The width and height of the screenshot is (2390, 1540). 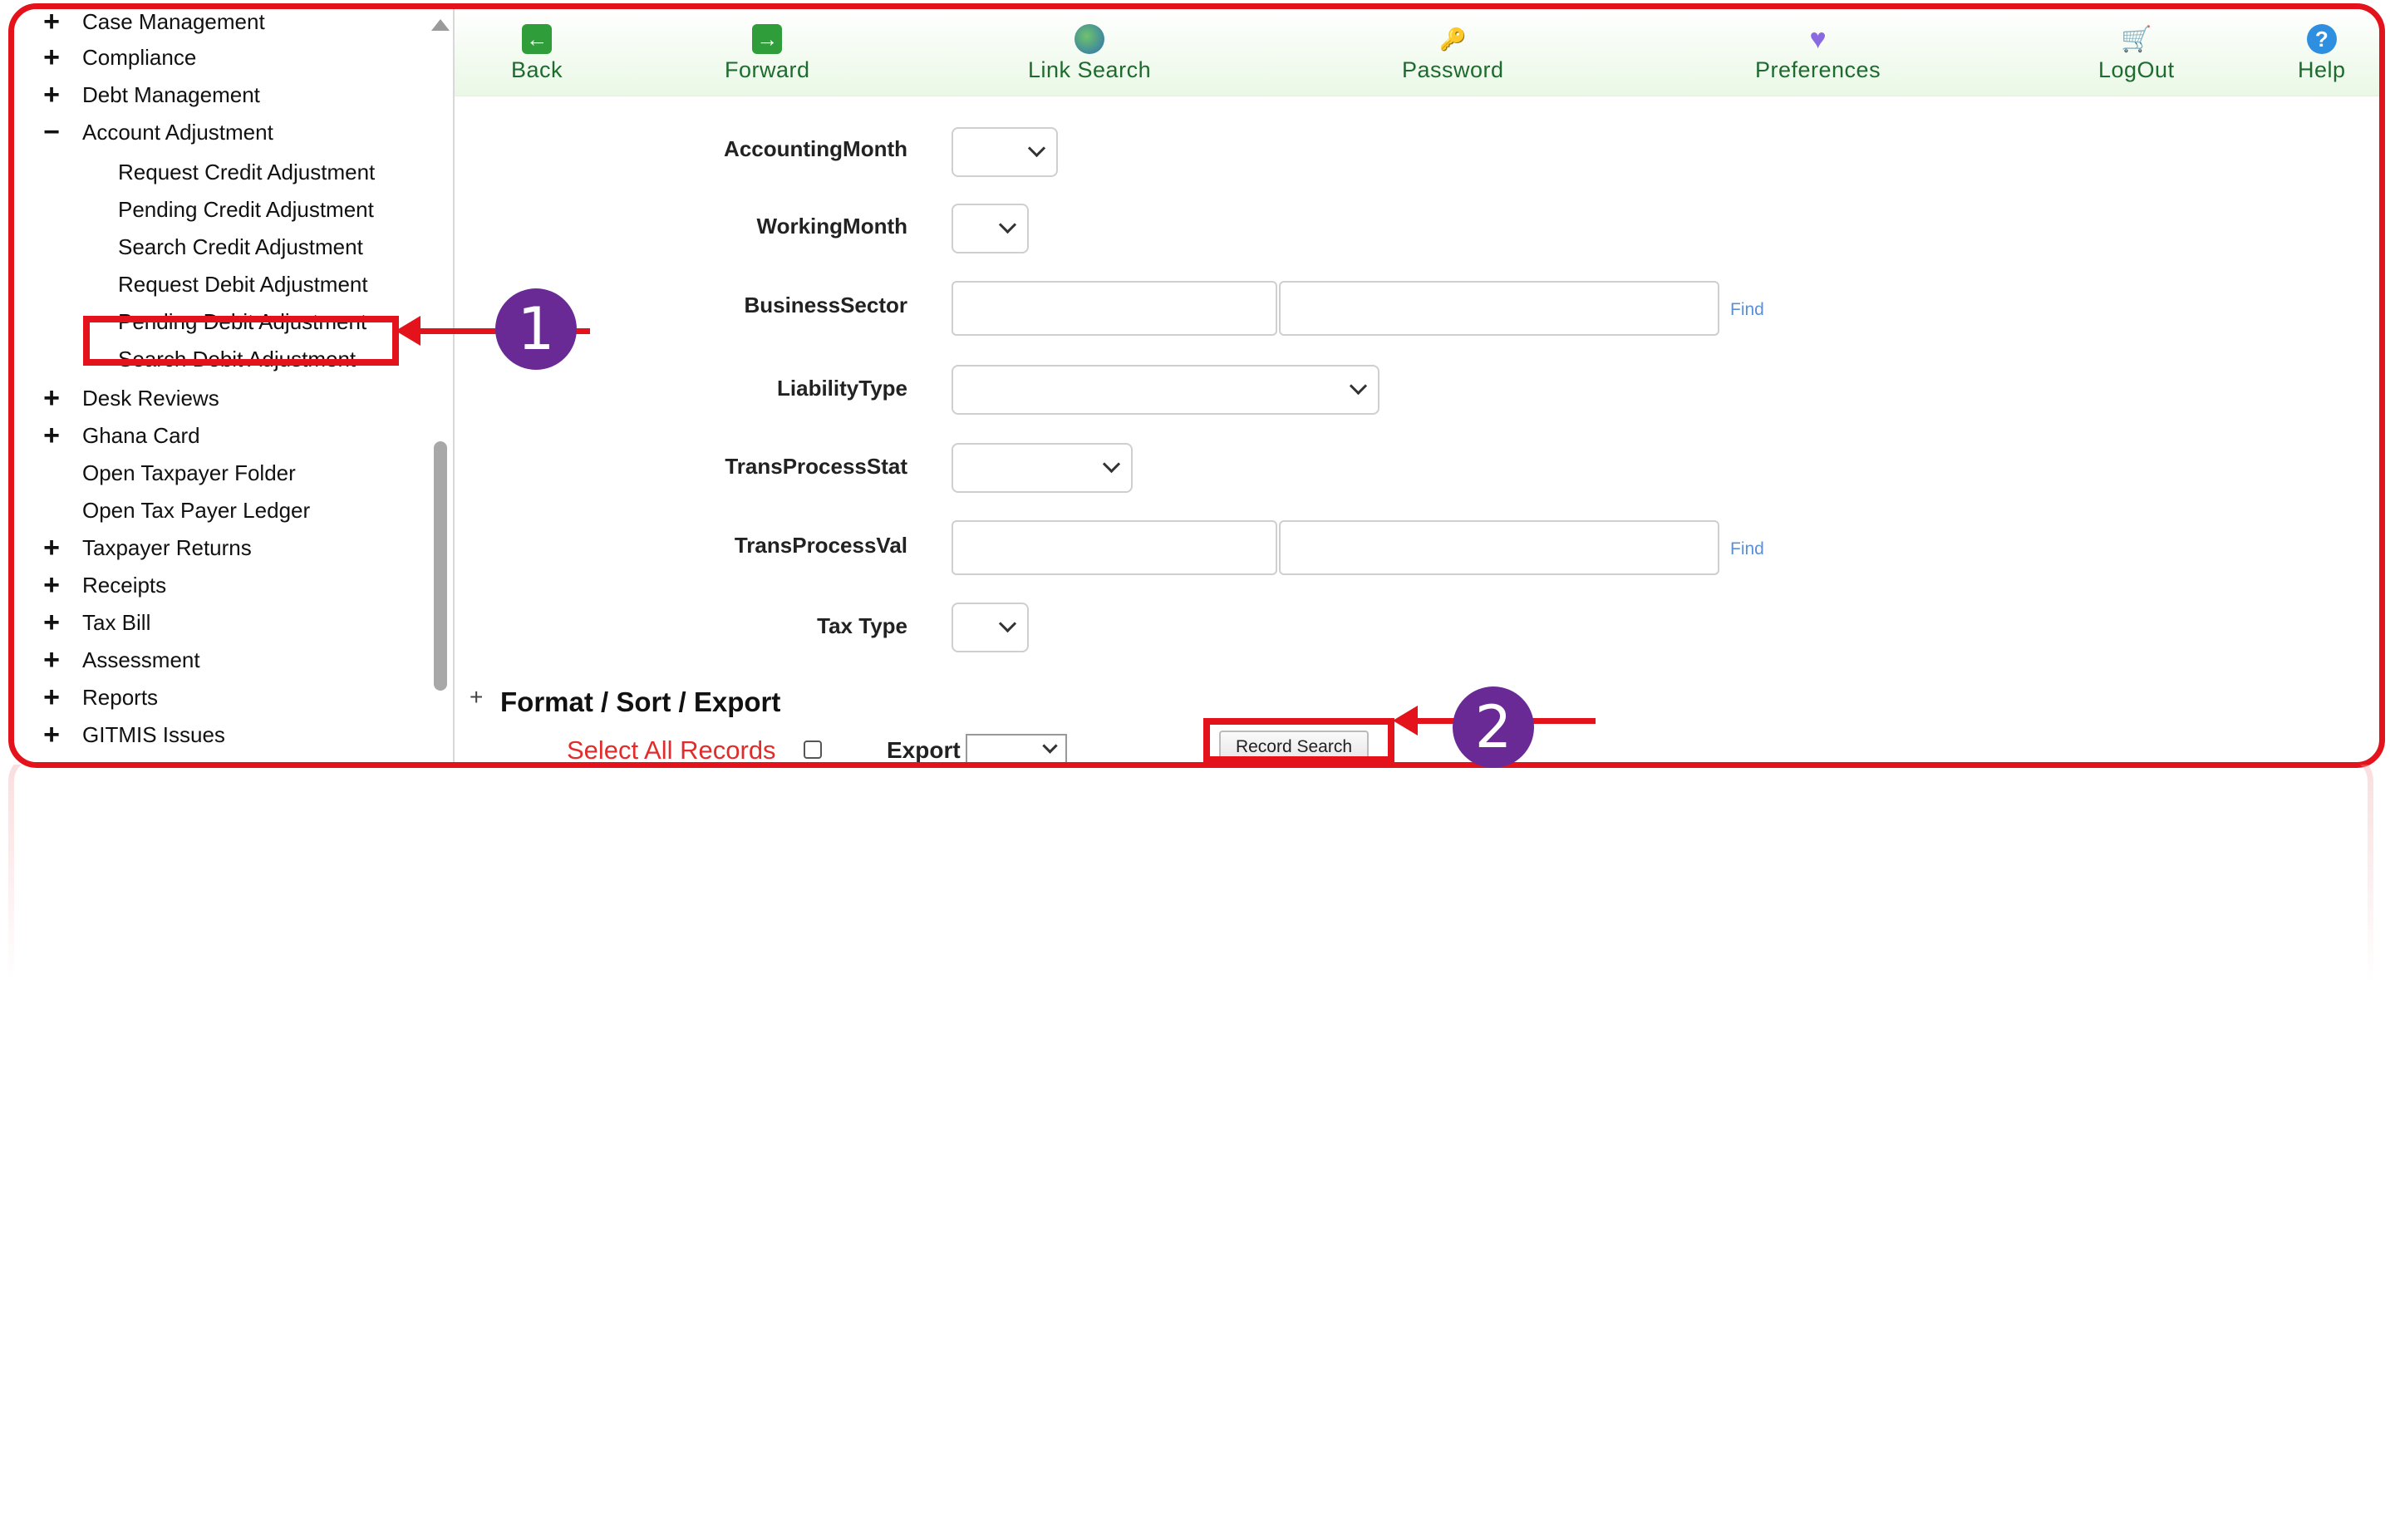 What do you see at coordinates (2321, 39) in the screenshot?
I see `help-icon: ?` at bounding box center [2321, 39].